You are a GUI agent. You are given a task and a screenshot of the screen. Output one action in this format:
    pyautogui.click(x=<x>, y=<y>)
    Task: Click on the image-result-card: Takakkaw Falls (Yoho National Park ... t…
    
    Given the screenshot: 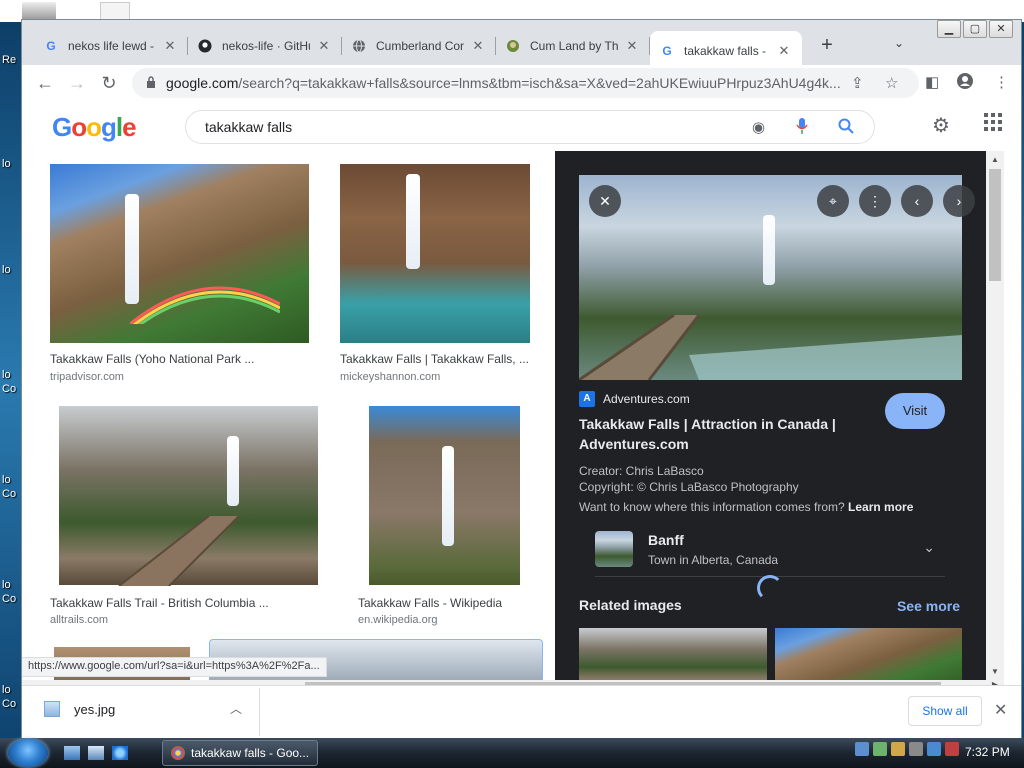 What is the action you would take?
    pyautogui.click(x=180, y=274)
    